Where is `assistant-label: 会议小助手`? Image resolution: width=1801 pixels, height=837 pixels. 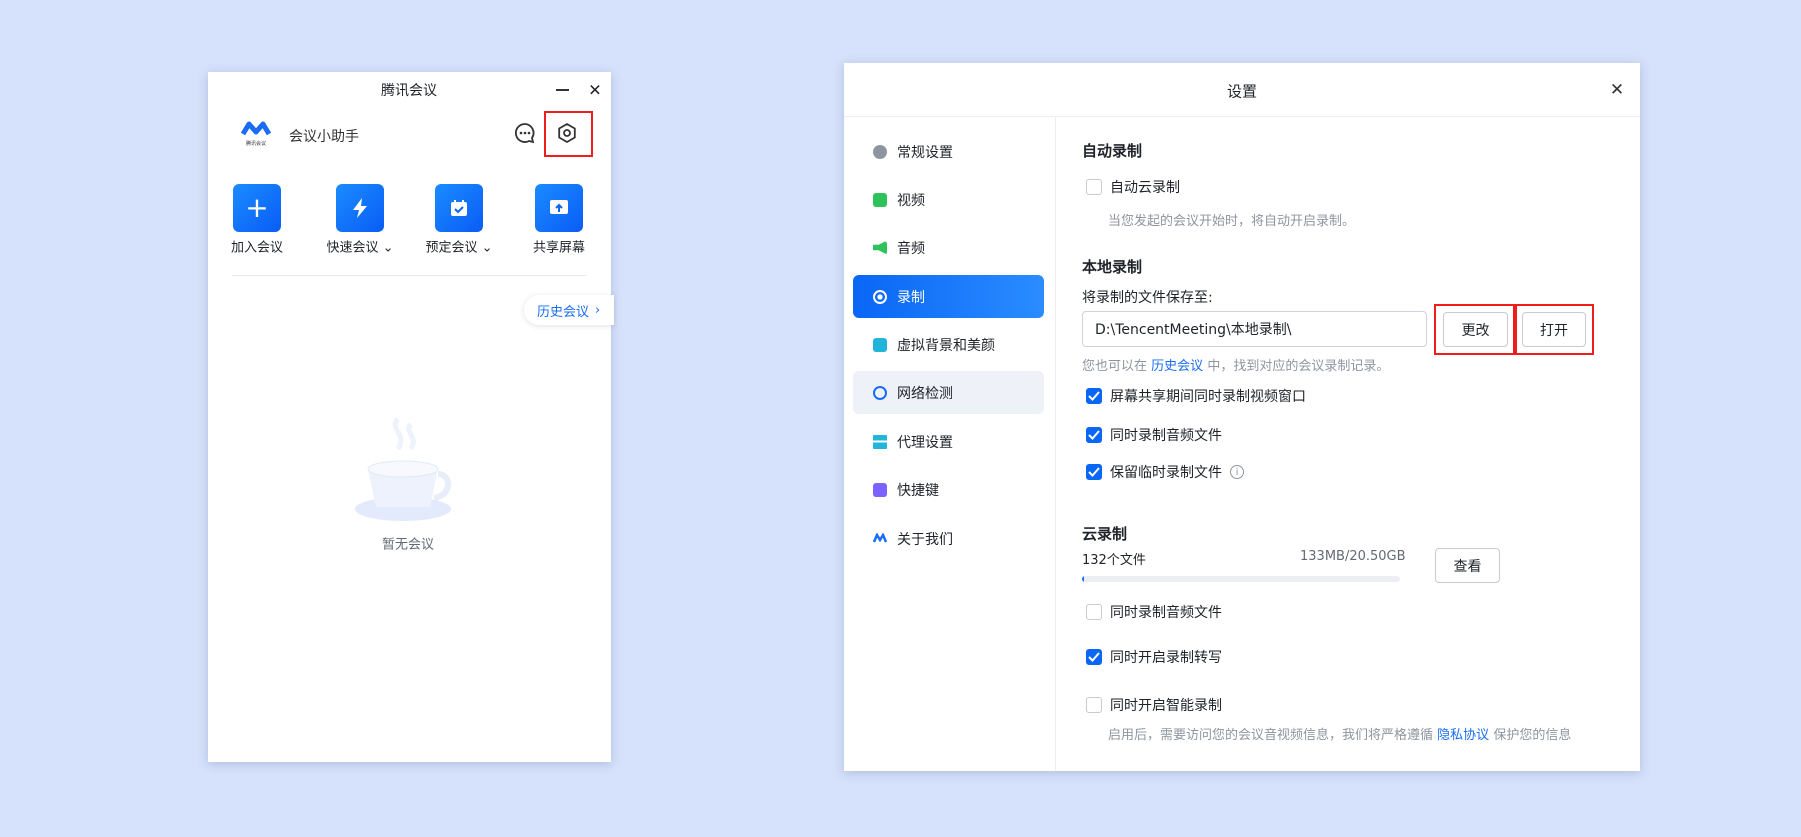
assistant-label: 会议小助手 is located at coordinates (324, 137).